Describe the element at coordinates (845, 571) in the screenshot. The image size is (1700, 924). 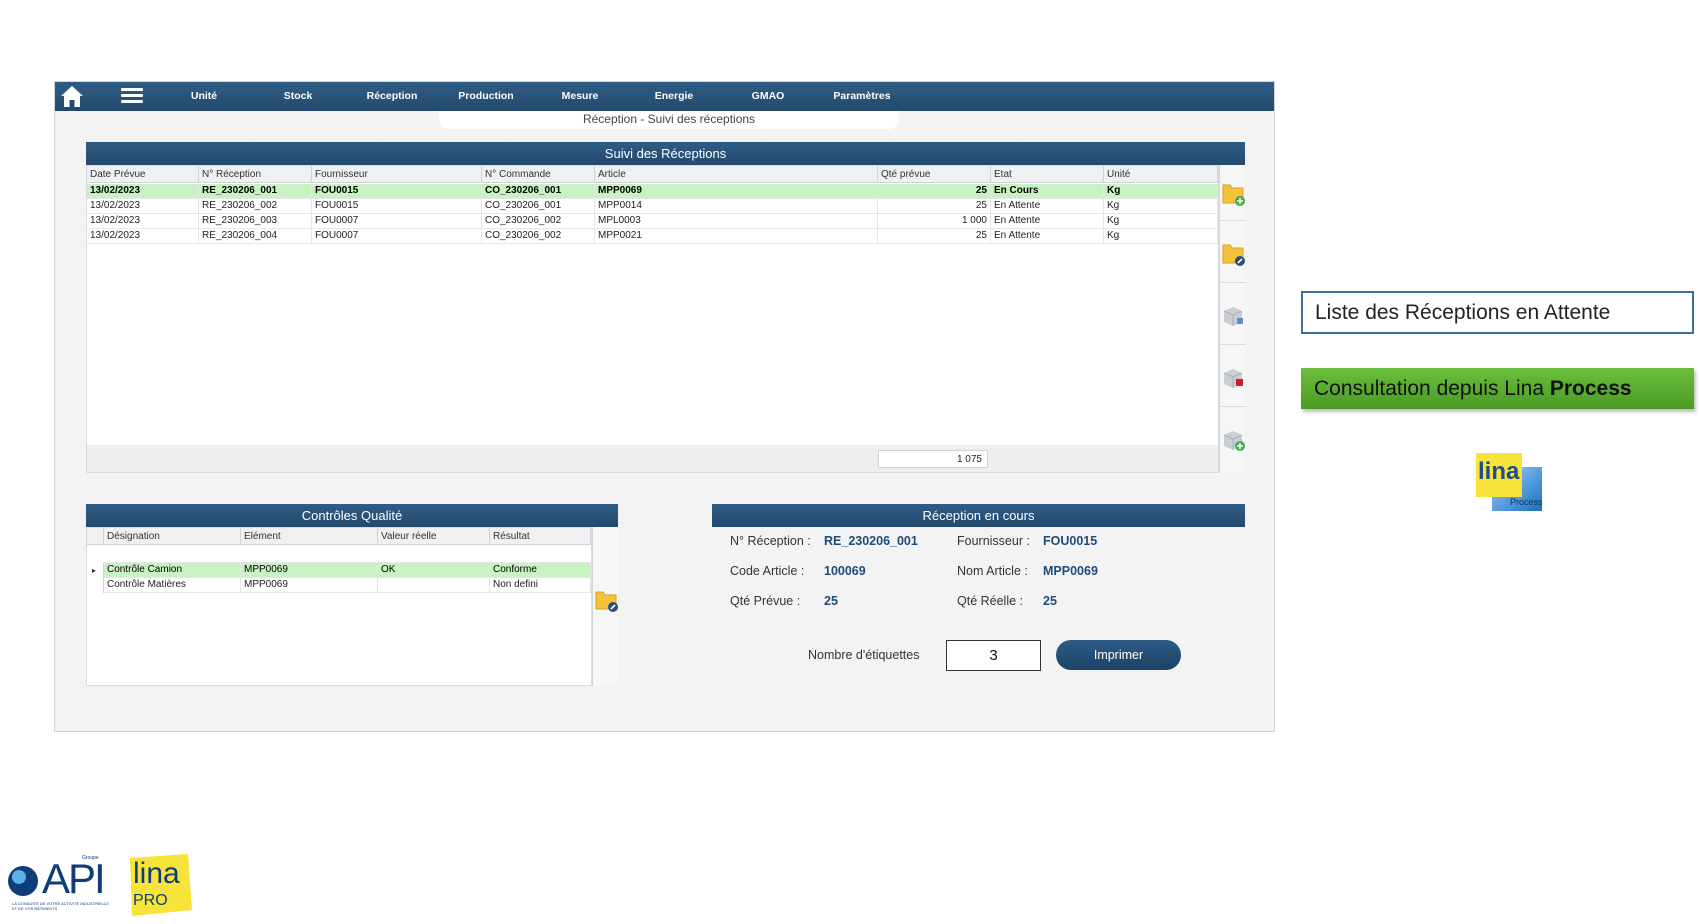
I see `code-article-value: 100069` at that location.